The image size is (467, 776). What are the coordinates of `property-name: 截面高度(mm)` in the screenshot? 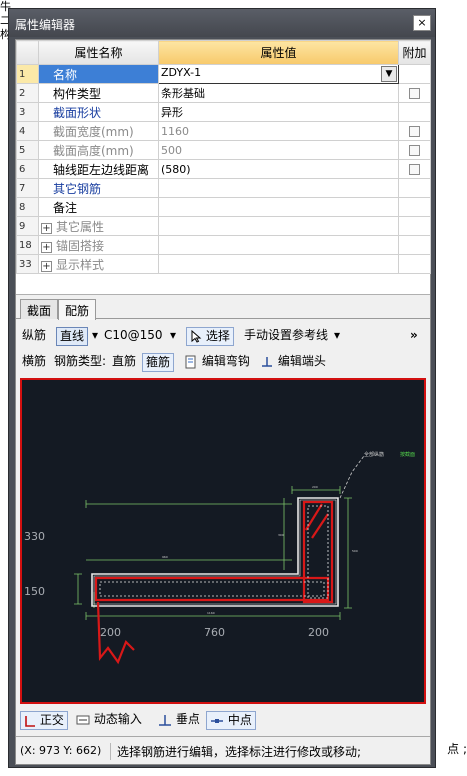 It's located at (98, 150).